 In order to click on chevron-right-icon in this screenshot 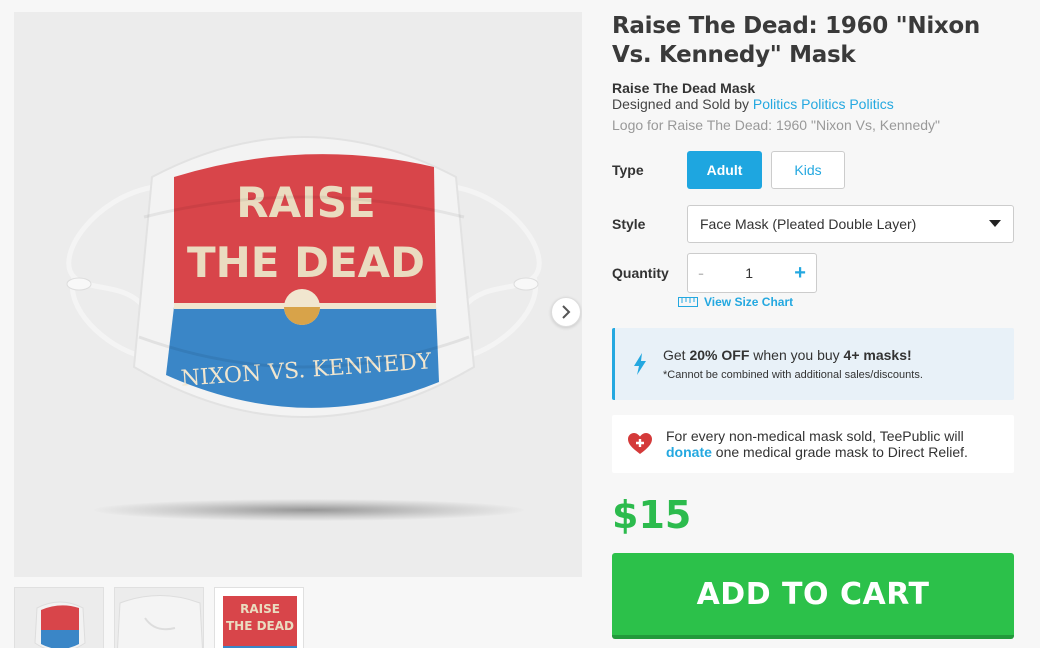, I will do `click(566, 312)`.